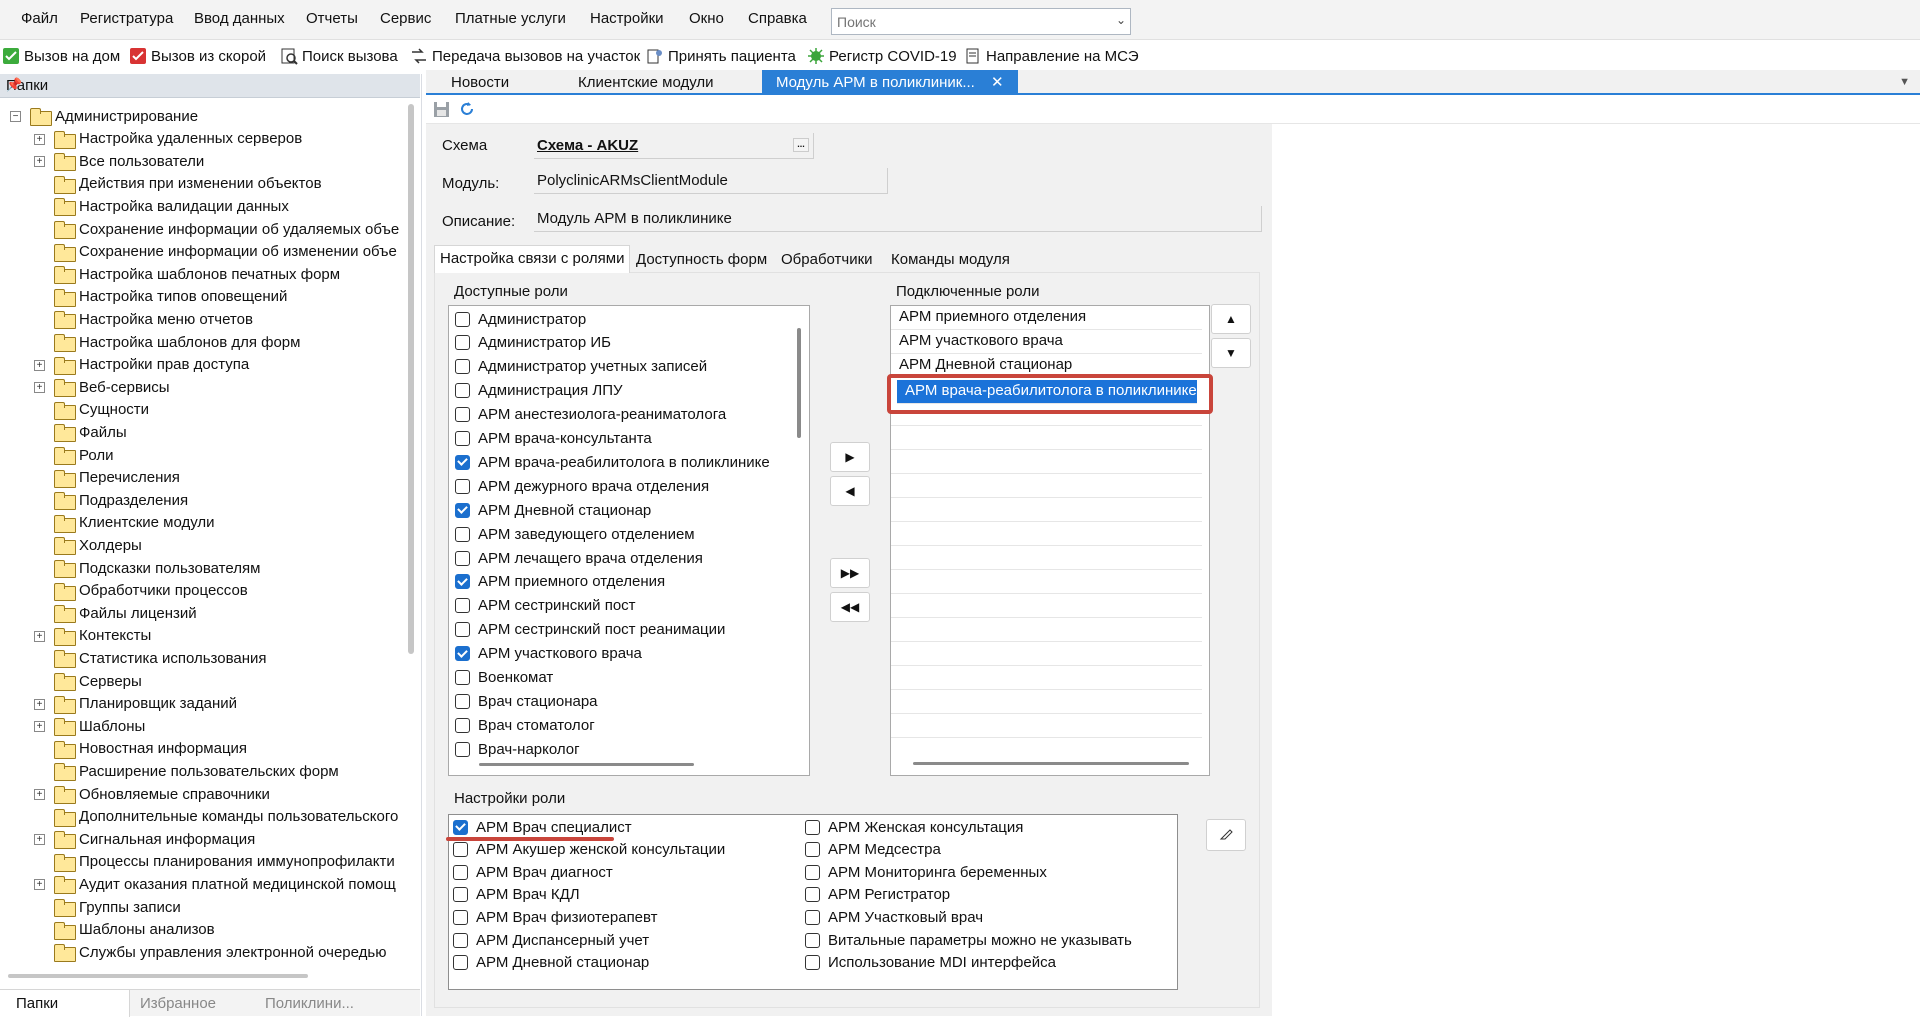 The image size is (1920, 1017). Describe the element at coordinates (525, 725) in the screenshot. I see `role-checkbox-row: Врач стоматолог` at that location.